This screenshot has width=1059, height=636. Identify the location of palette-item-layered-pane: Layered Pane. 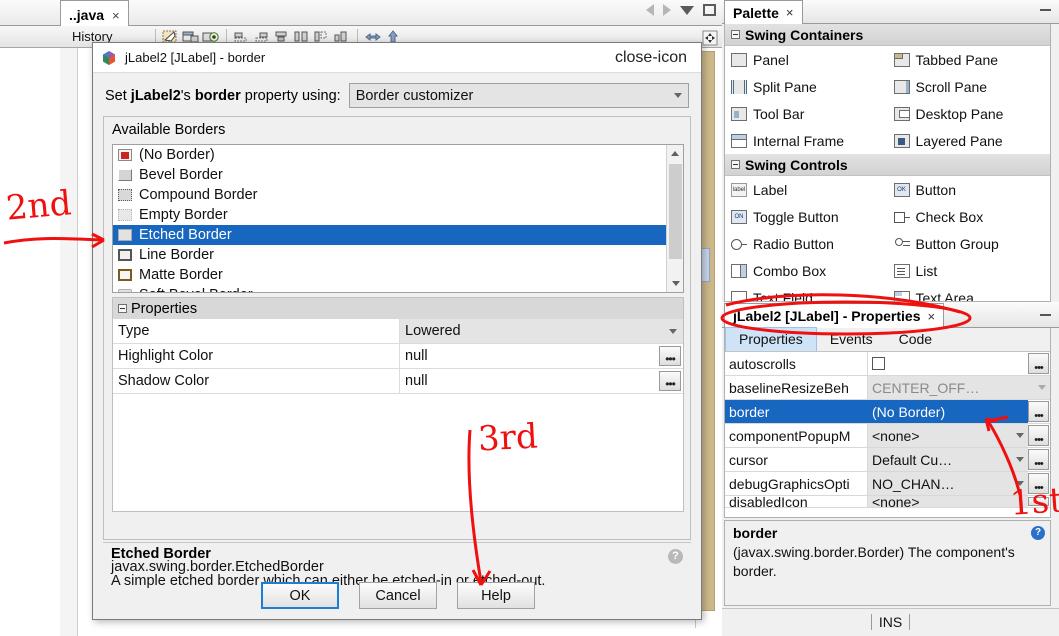
(969, 140).